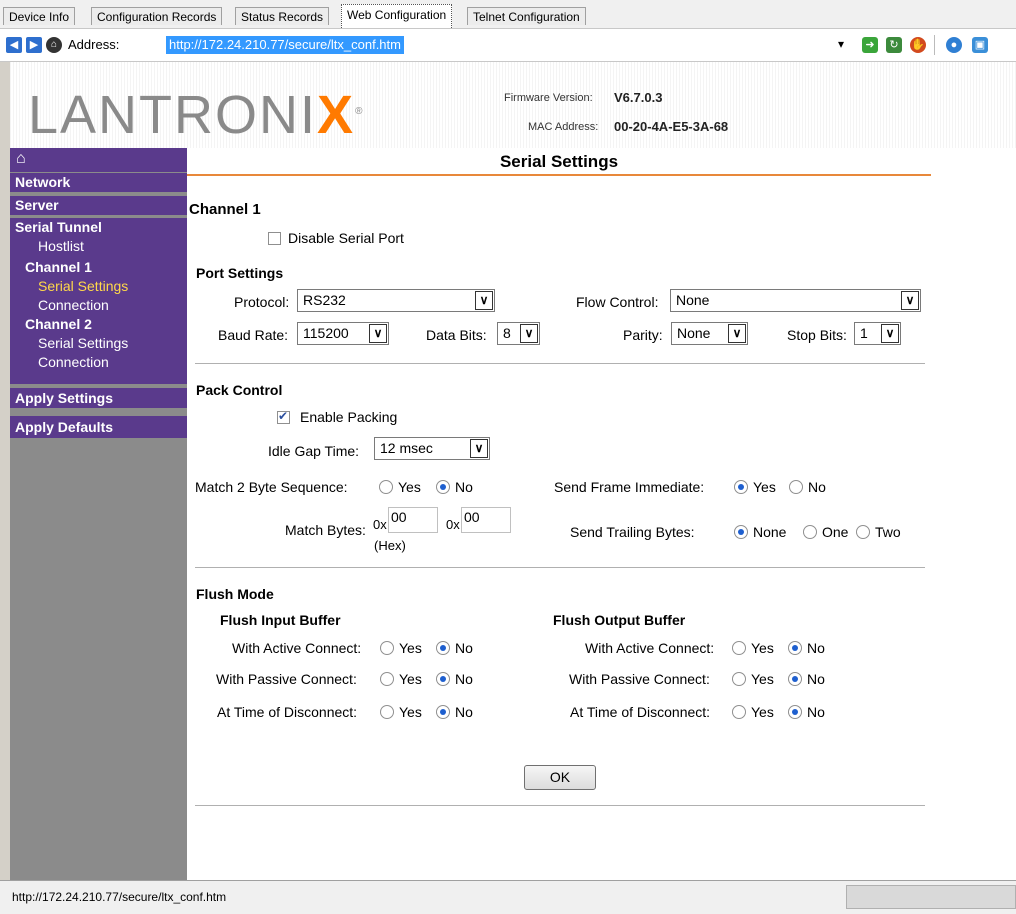  What do you see at coordinates (58, 267) in the screenshot?
I see `sidebar-item-channel1: Channel 1` at bounding box center [58, 267].